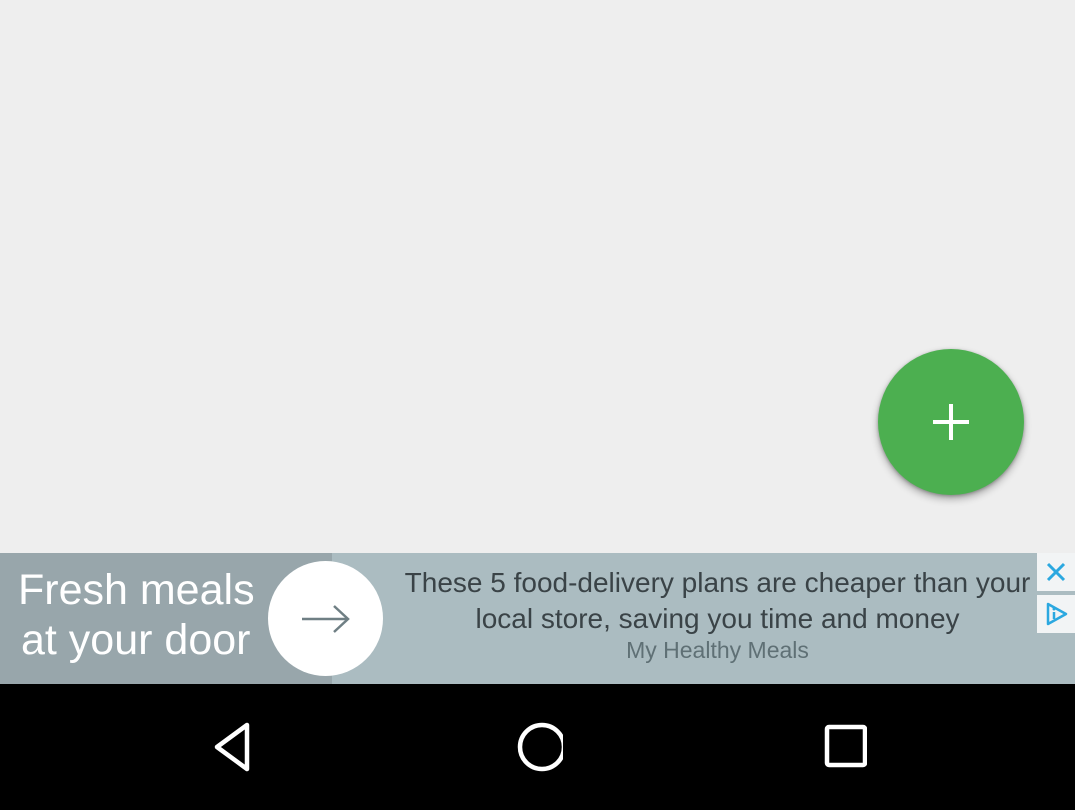 The width and height of the screenshot is (1075, 810). Describe the element at coordinates (136, 640) in the screenshot. I see `ad-tagline-line-2: at your door` at that location.